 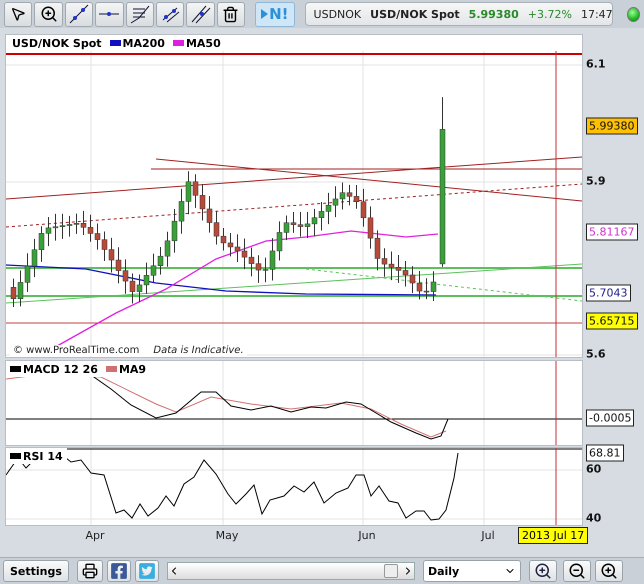 I want to click on chart-lines-icon, so click(x=139, y=14).